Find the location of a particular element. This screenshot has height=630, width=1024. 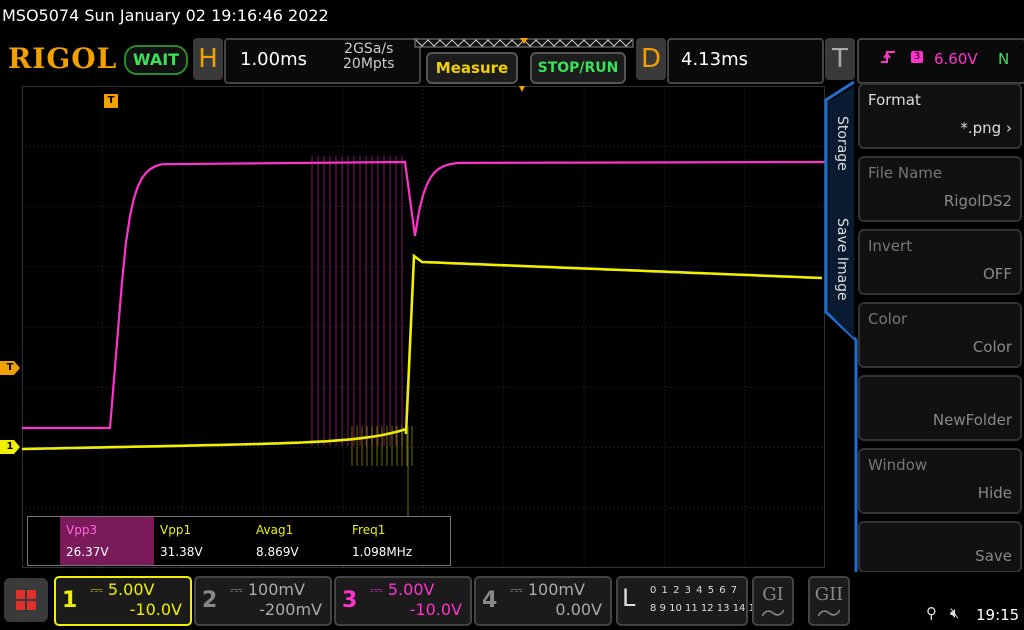

rigol-logo: RIGOL is located at coordinates (63, 58).